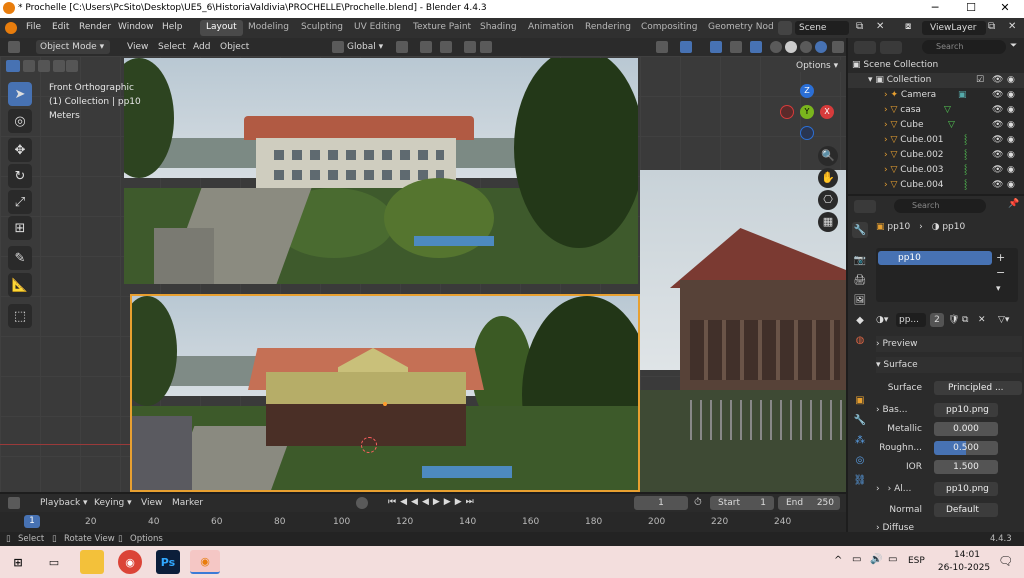 The width and height of the screenshot is (1024, 578). What do you see at coordinates (18, 562) in the screenshot?
I see `windows-start-icon: ⊞` at bounding box center [18, 562].